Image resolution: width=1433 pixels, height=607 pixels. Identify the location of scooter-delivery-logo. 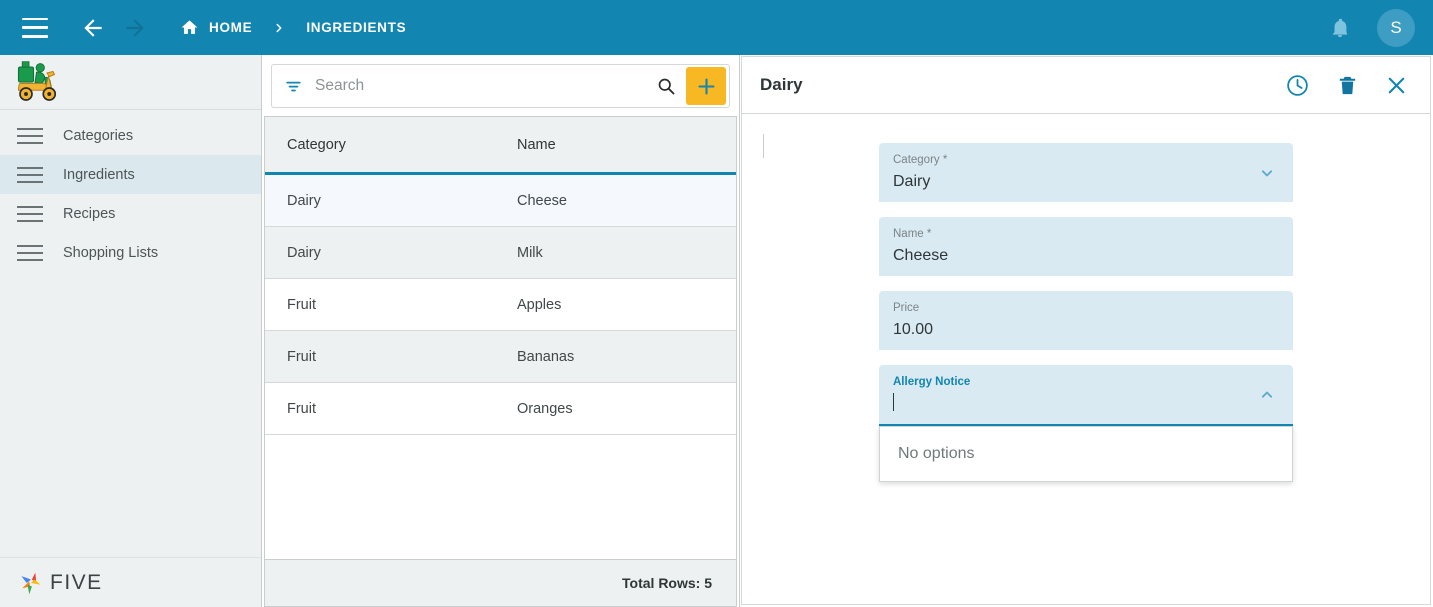
(37, 81).